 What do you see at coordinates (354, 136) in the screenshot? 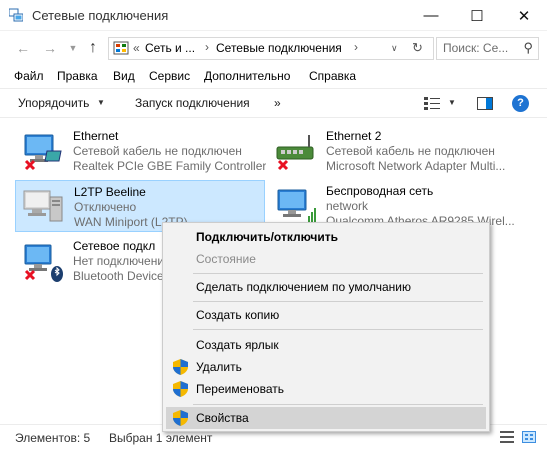
I see `connection-name: Ethernet 2` at bounding box center [354, 136].